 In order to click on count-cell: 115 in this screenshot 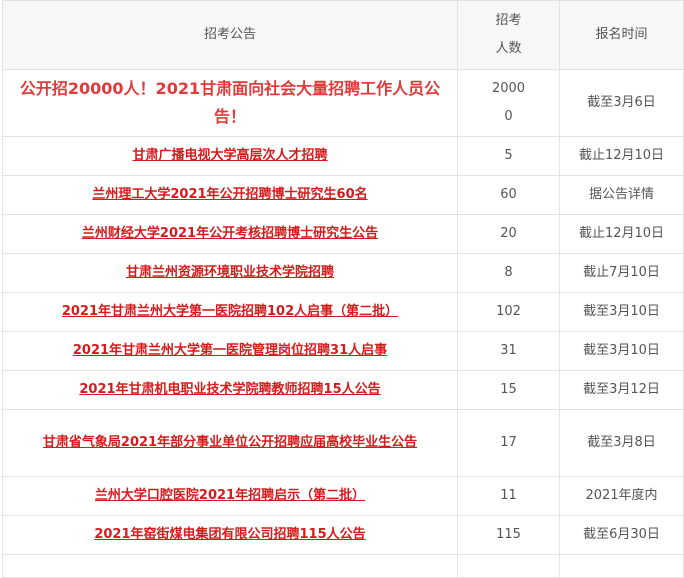, I will do `click(508, 535)`.